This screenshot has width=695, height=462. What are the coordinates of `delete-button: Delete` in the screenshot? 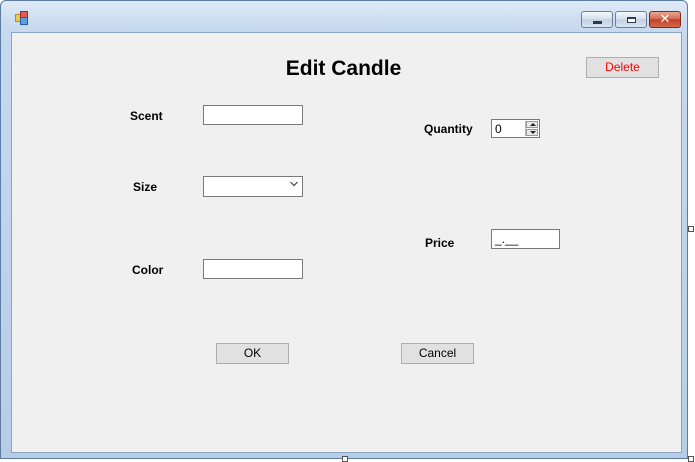 It's located at (622, 67).